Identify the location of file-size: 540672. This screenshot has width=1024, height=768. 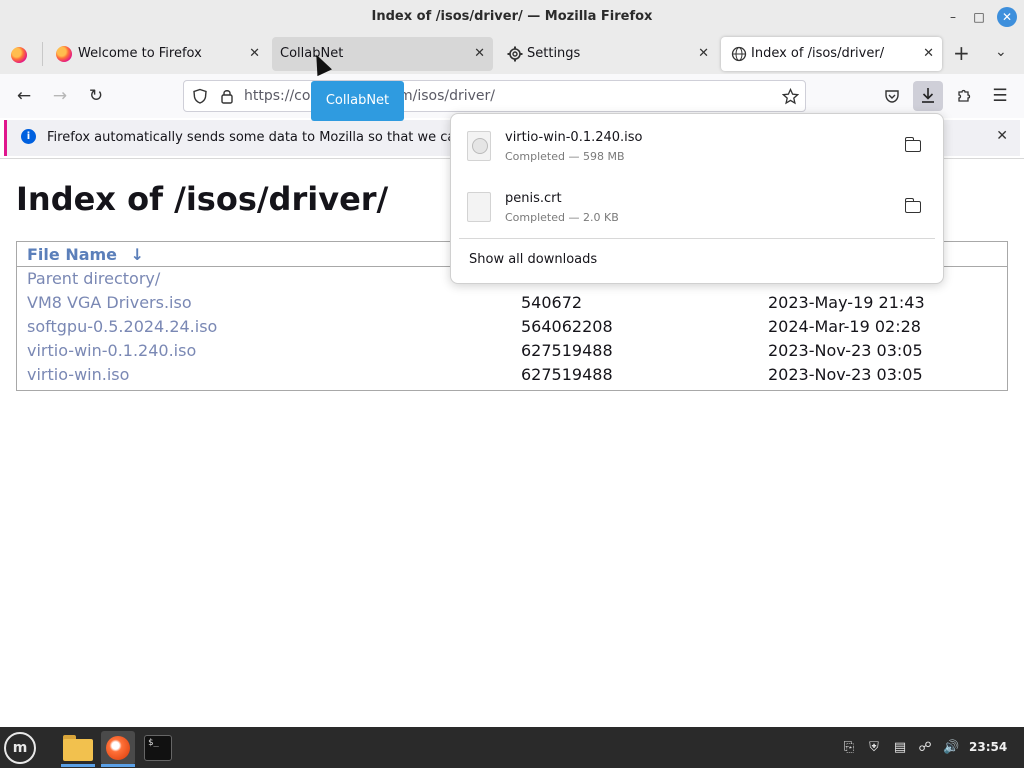
(552, 302).